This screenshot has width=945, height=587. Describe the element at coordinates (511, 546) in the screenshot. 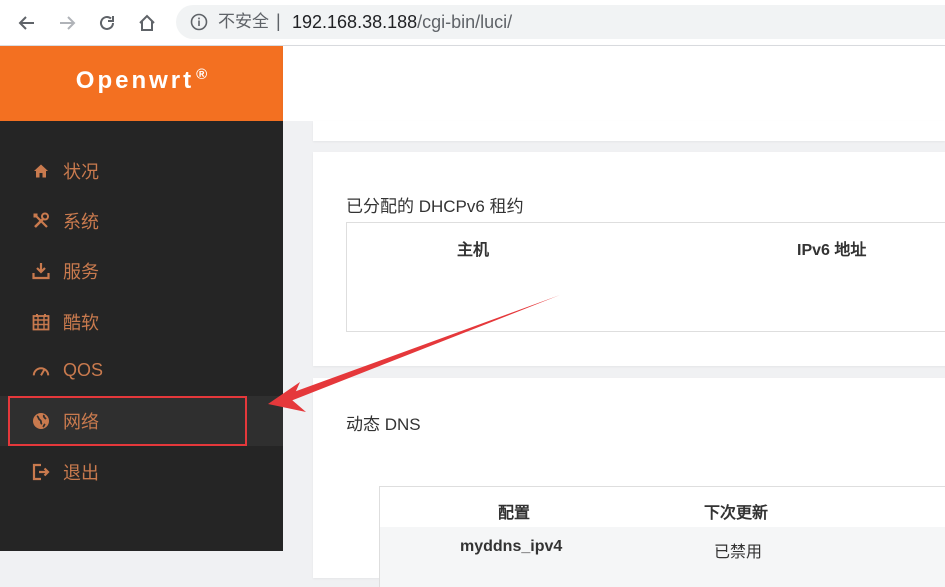

I see `row-config: myddns_ipv4` at that location.